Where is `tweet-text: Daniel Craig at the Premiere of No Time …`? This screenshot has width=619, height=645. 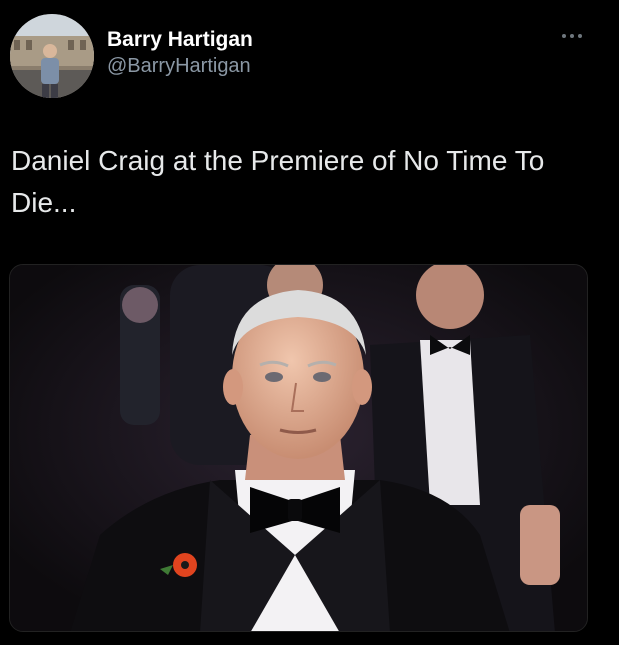 tweet-text: Daniel Craig at the Premiere of No Time … is located at coordinates (278, 181).